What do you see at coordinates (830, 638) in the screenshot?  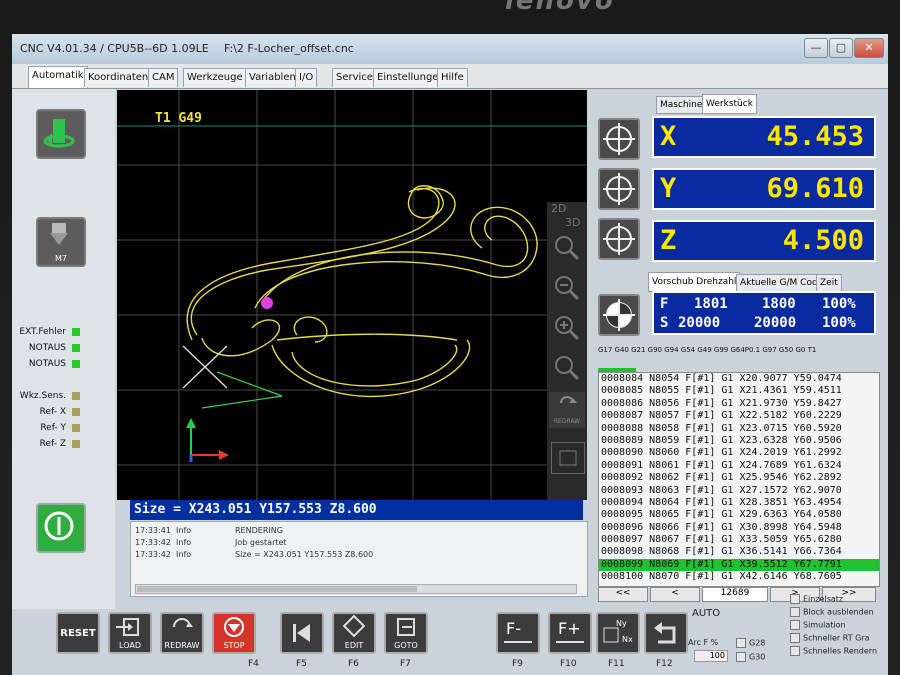 I see `option-schneller-rt: Schneller RT Gra` at bounding box center [830, 638].